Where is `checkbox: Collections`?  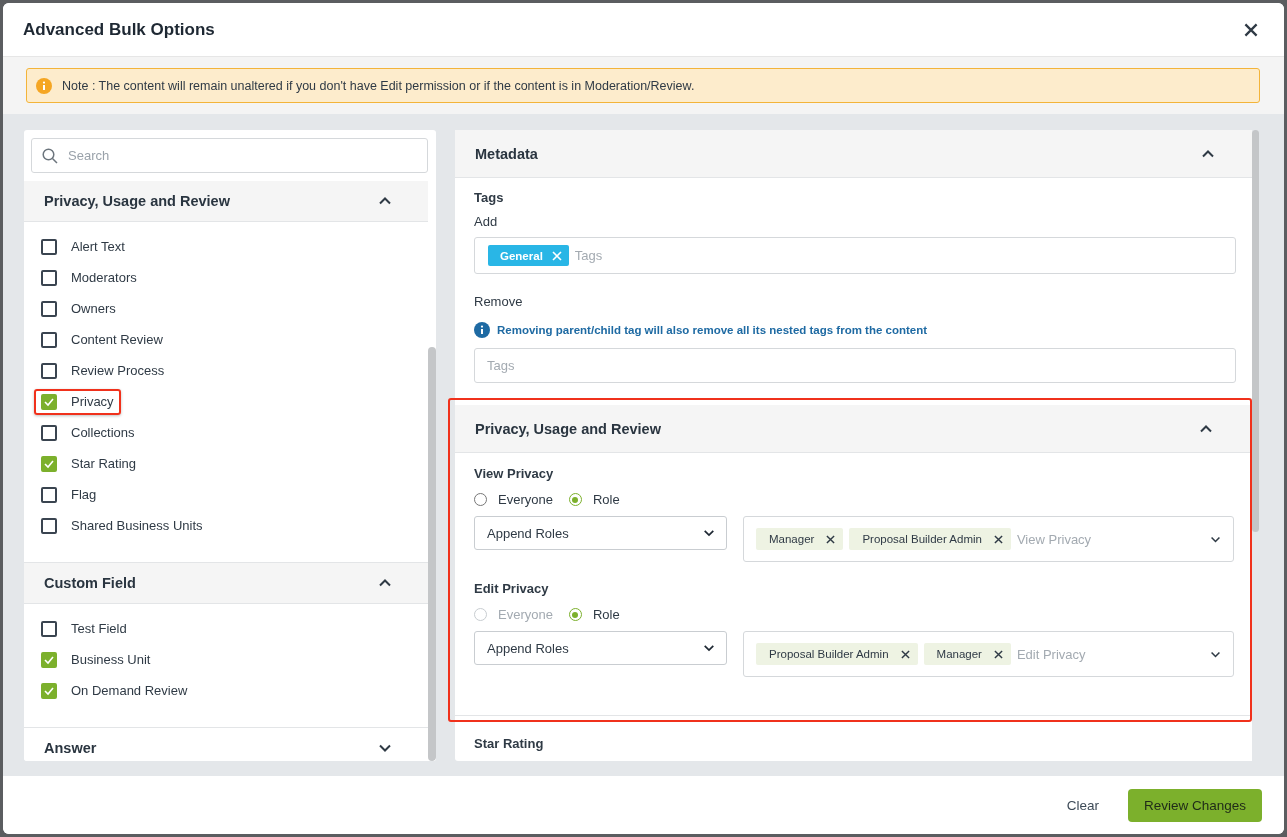
checkbox: Collections is located at coordinates (88, 432).